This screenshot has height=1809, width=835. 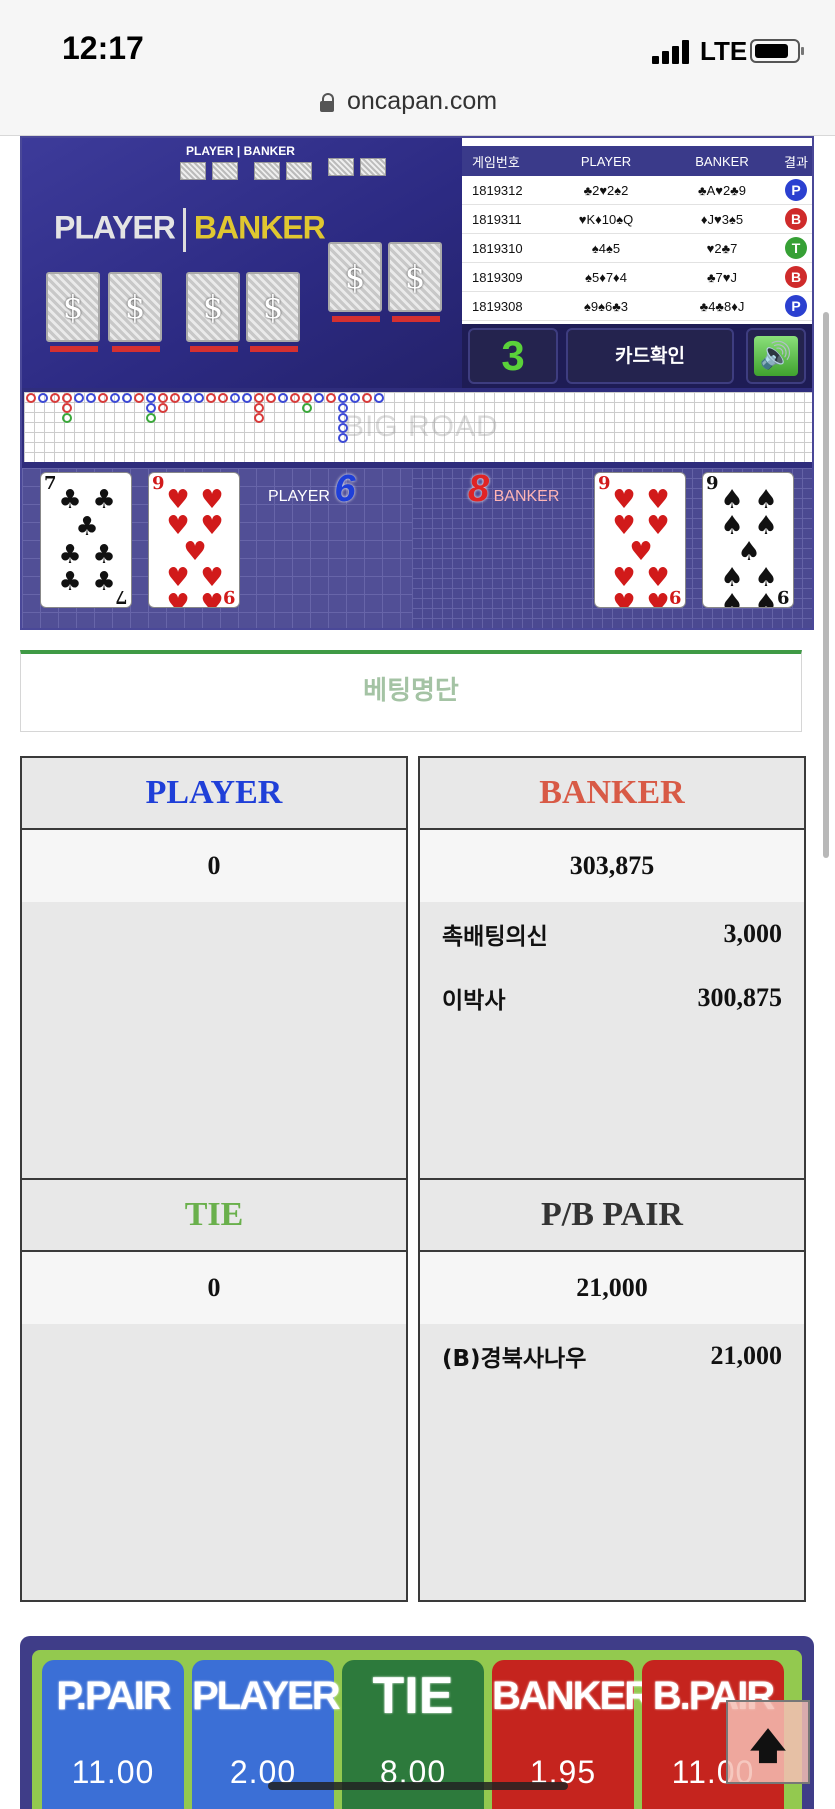 I want to click on player-score: 6, so click(x=345, y=489).